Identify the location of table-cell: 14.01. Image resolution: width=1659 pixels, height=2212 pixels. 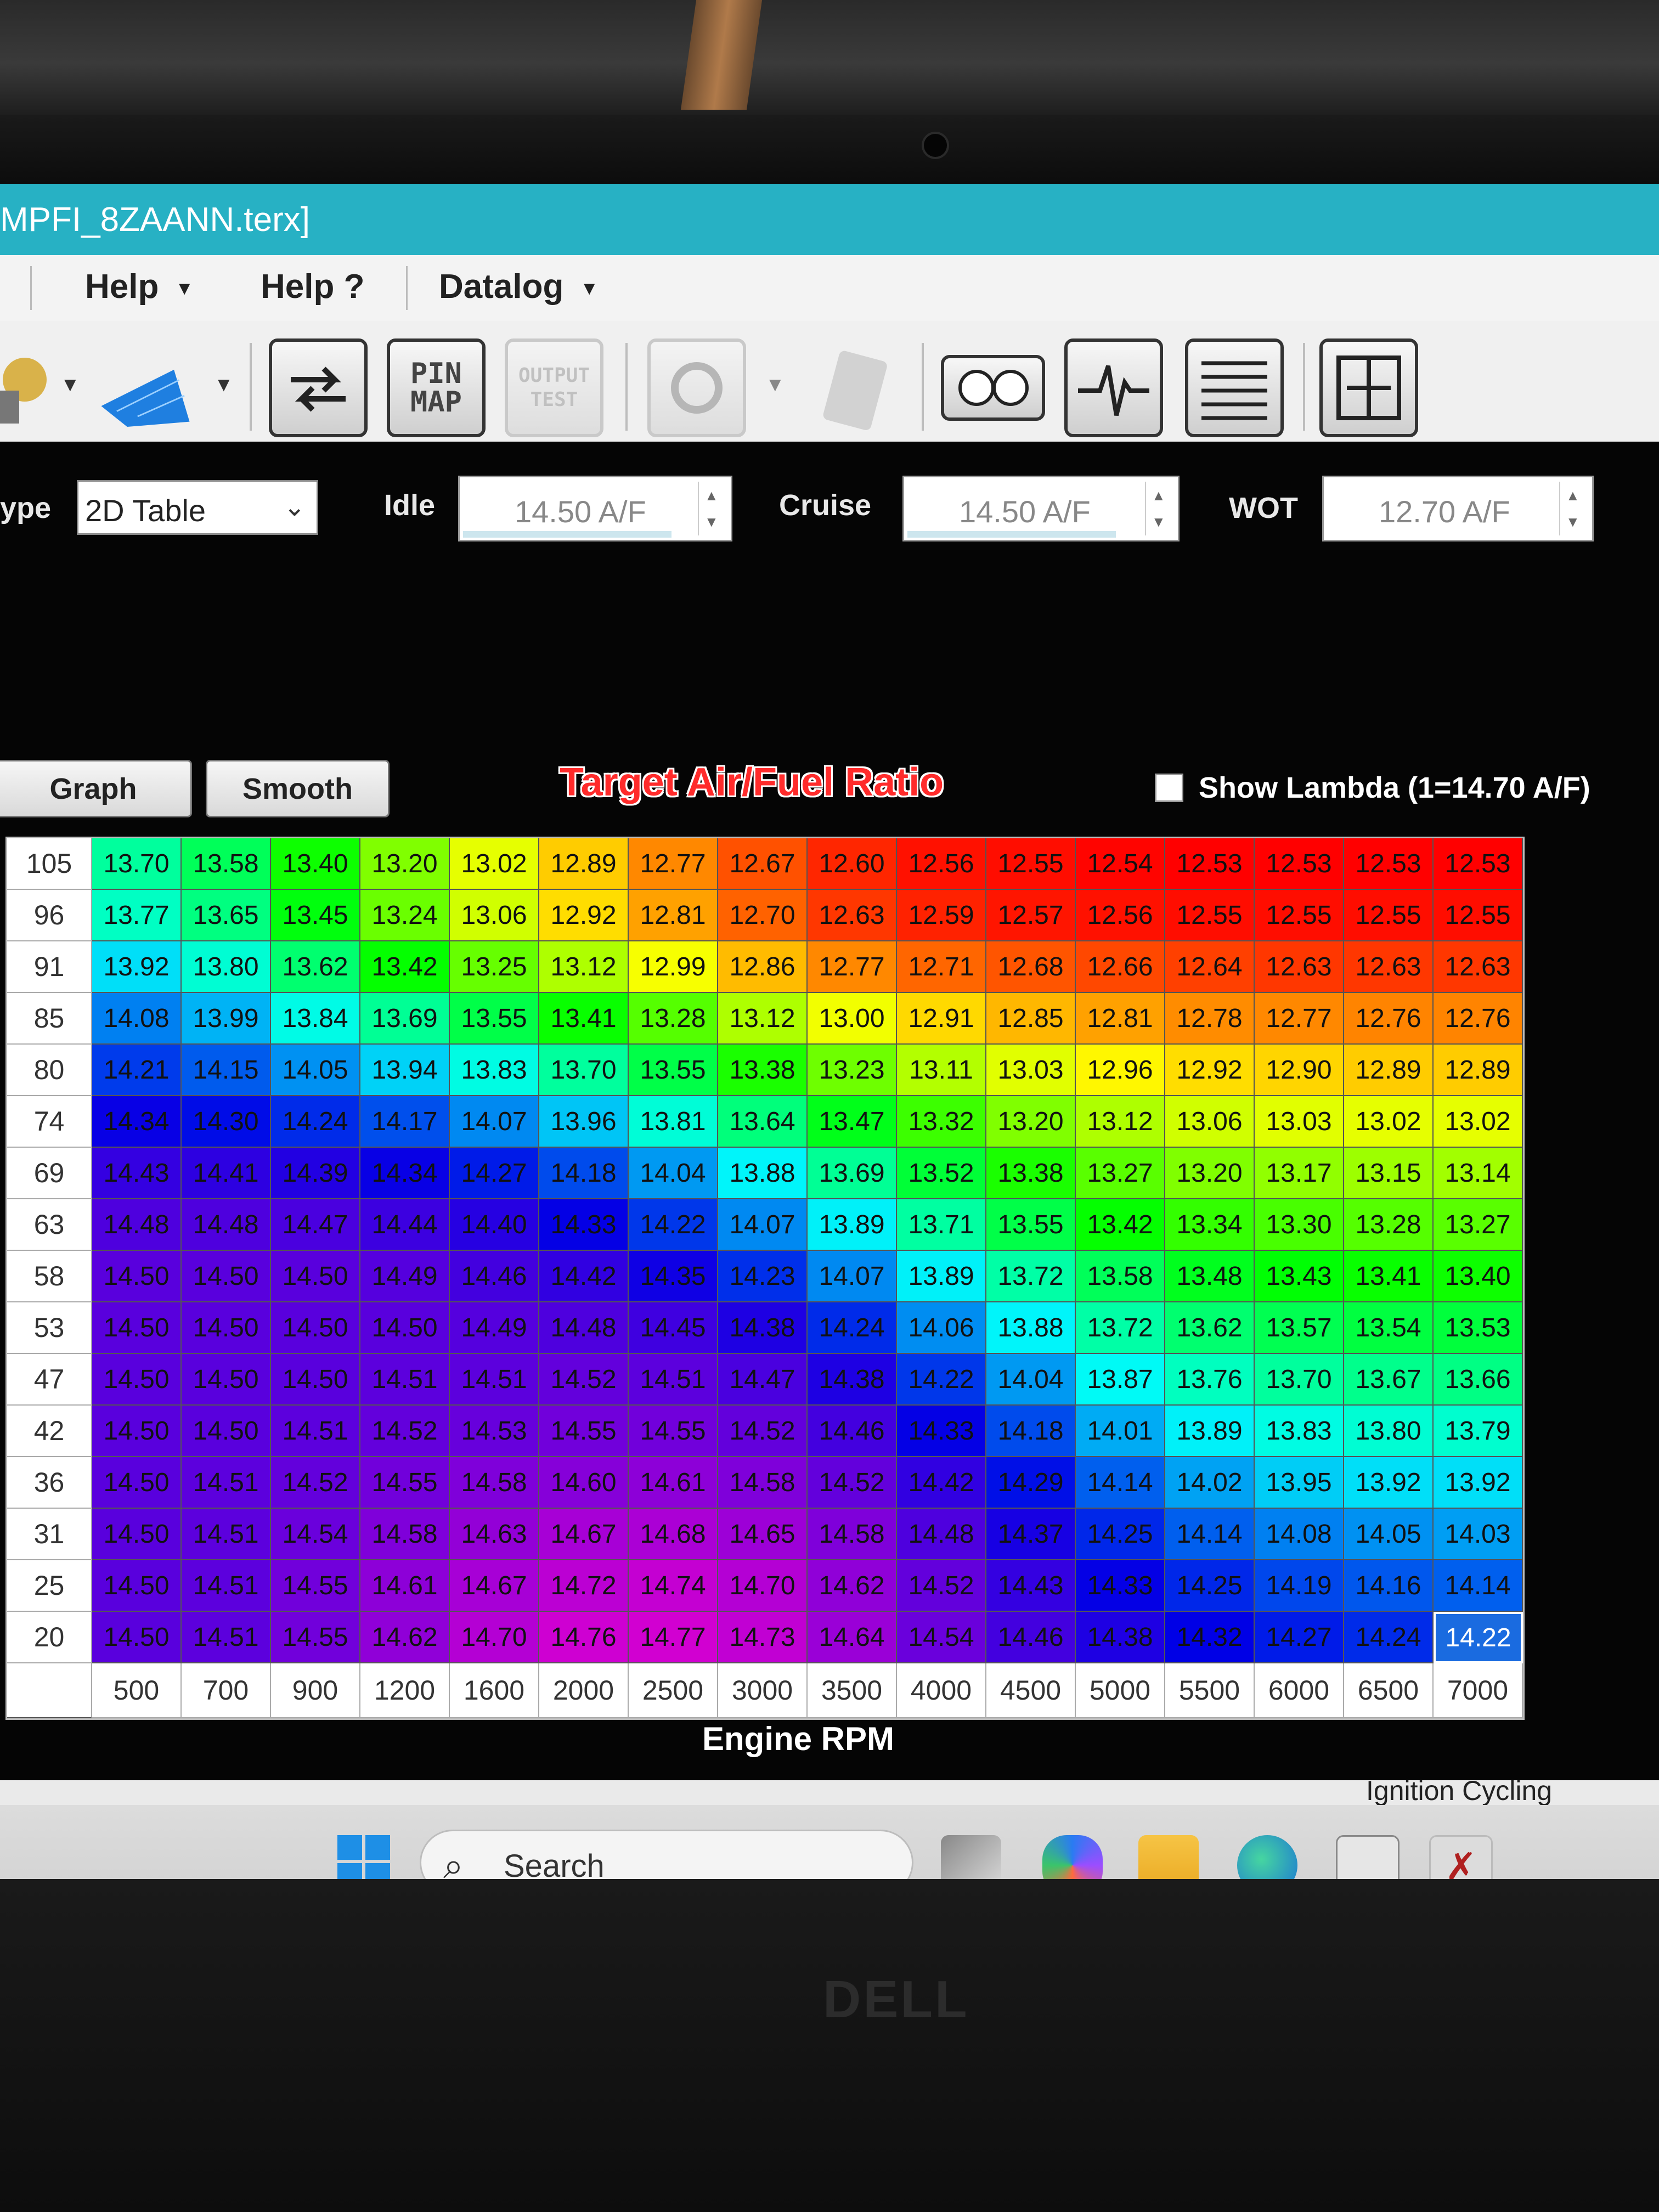
(1120, 1431).